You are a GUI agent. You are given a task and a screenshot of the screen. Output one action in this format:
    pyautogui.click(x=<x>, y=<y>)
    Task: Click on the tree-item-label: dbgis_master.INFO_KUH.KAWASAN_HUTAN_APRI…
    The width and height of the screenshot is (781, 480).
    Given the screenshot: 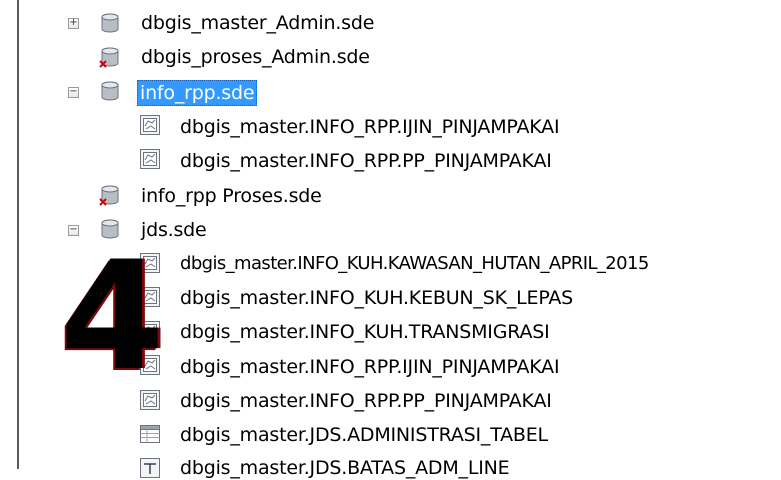 What is the action you would take?
    pyautogui.click(x=414, y=264)
    